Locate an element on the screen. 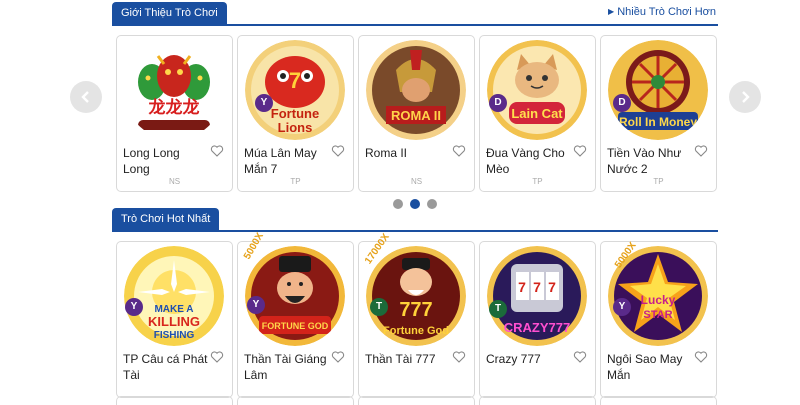 This screenshot has height=405, width=800. lucky-cat-icon: Lain Cat is located at coordinates (537, 90).